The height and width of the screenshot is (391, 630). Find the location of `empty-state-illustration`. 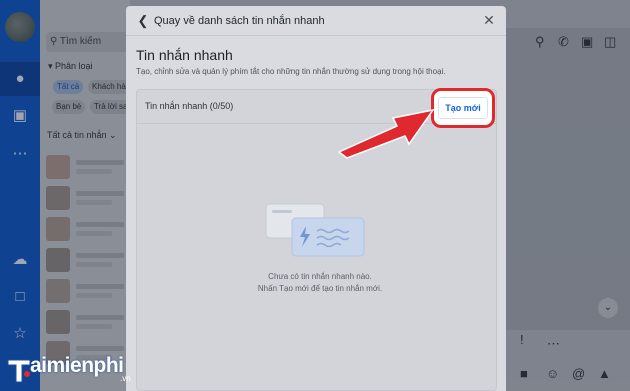

empty-state-illustration is located at coordinates (315, 230).